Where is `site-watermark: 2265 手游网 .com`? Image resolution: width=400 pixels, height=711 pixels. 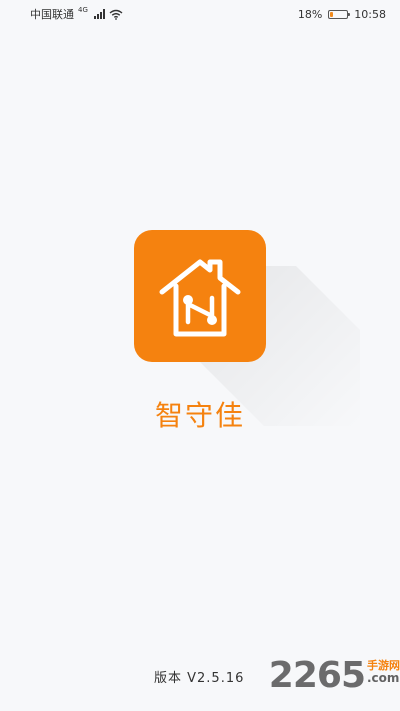
site-watermark: 2265 手游网 .com is located at coordinates (334, 679).